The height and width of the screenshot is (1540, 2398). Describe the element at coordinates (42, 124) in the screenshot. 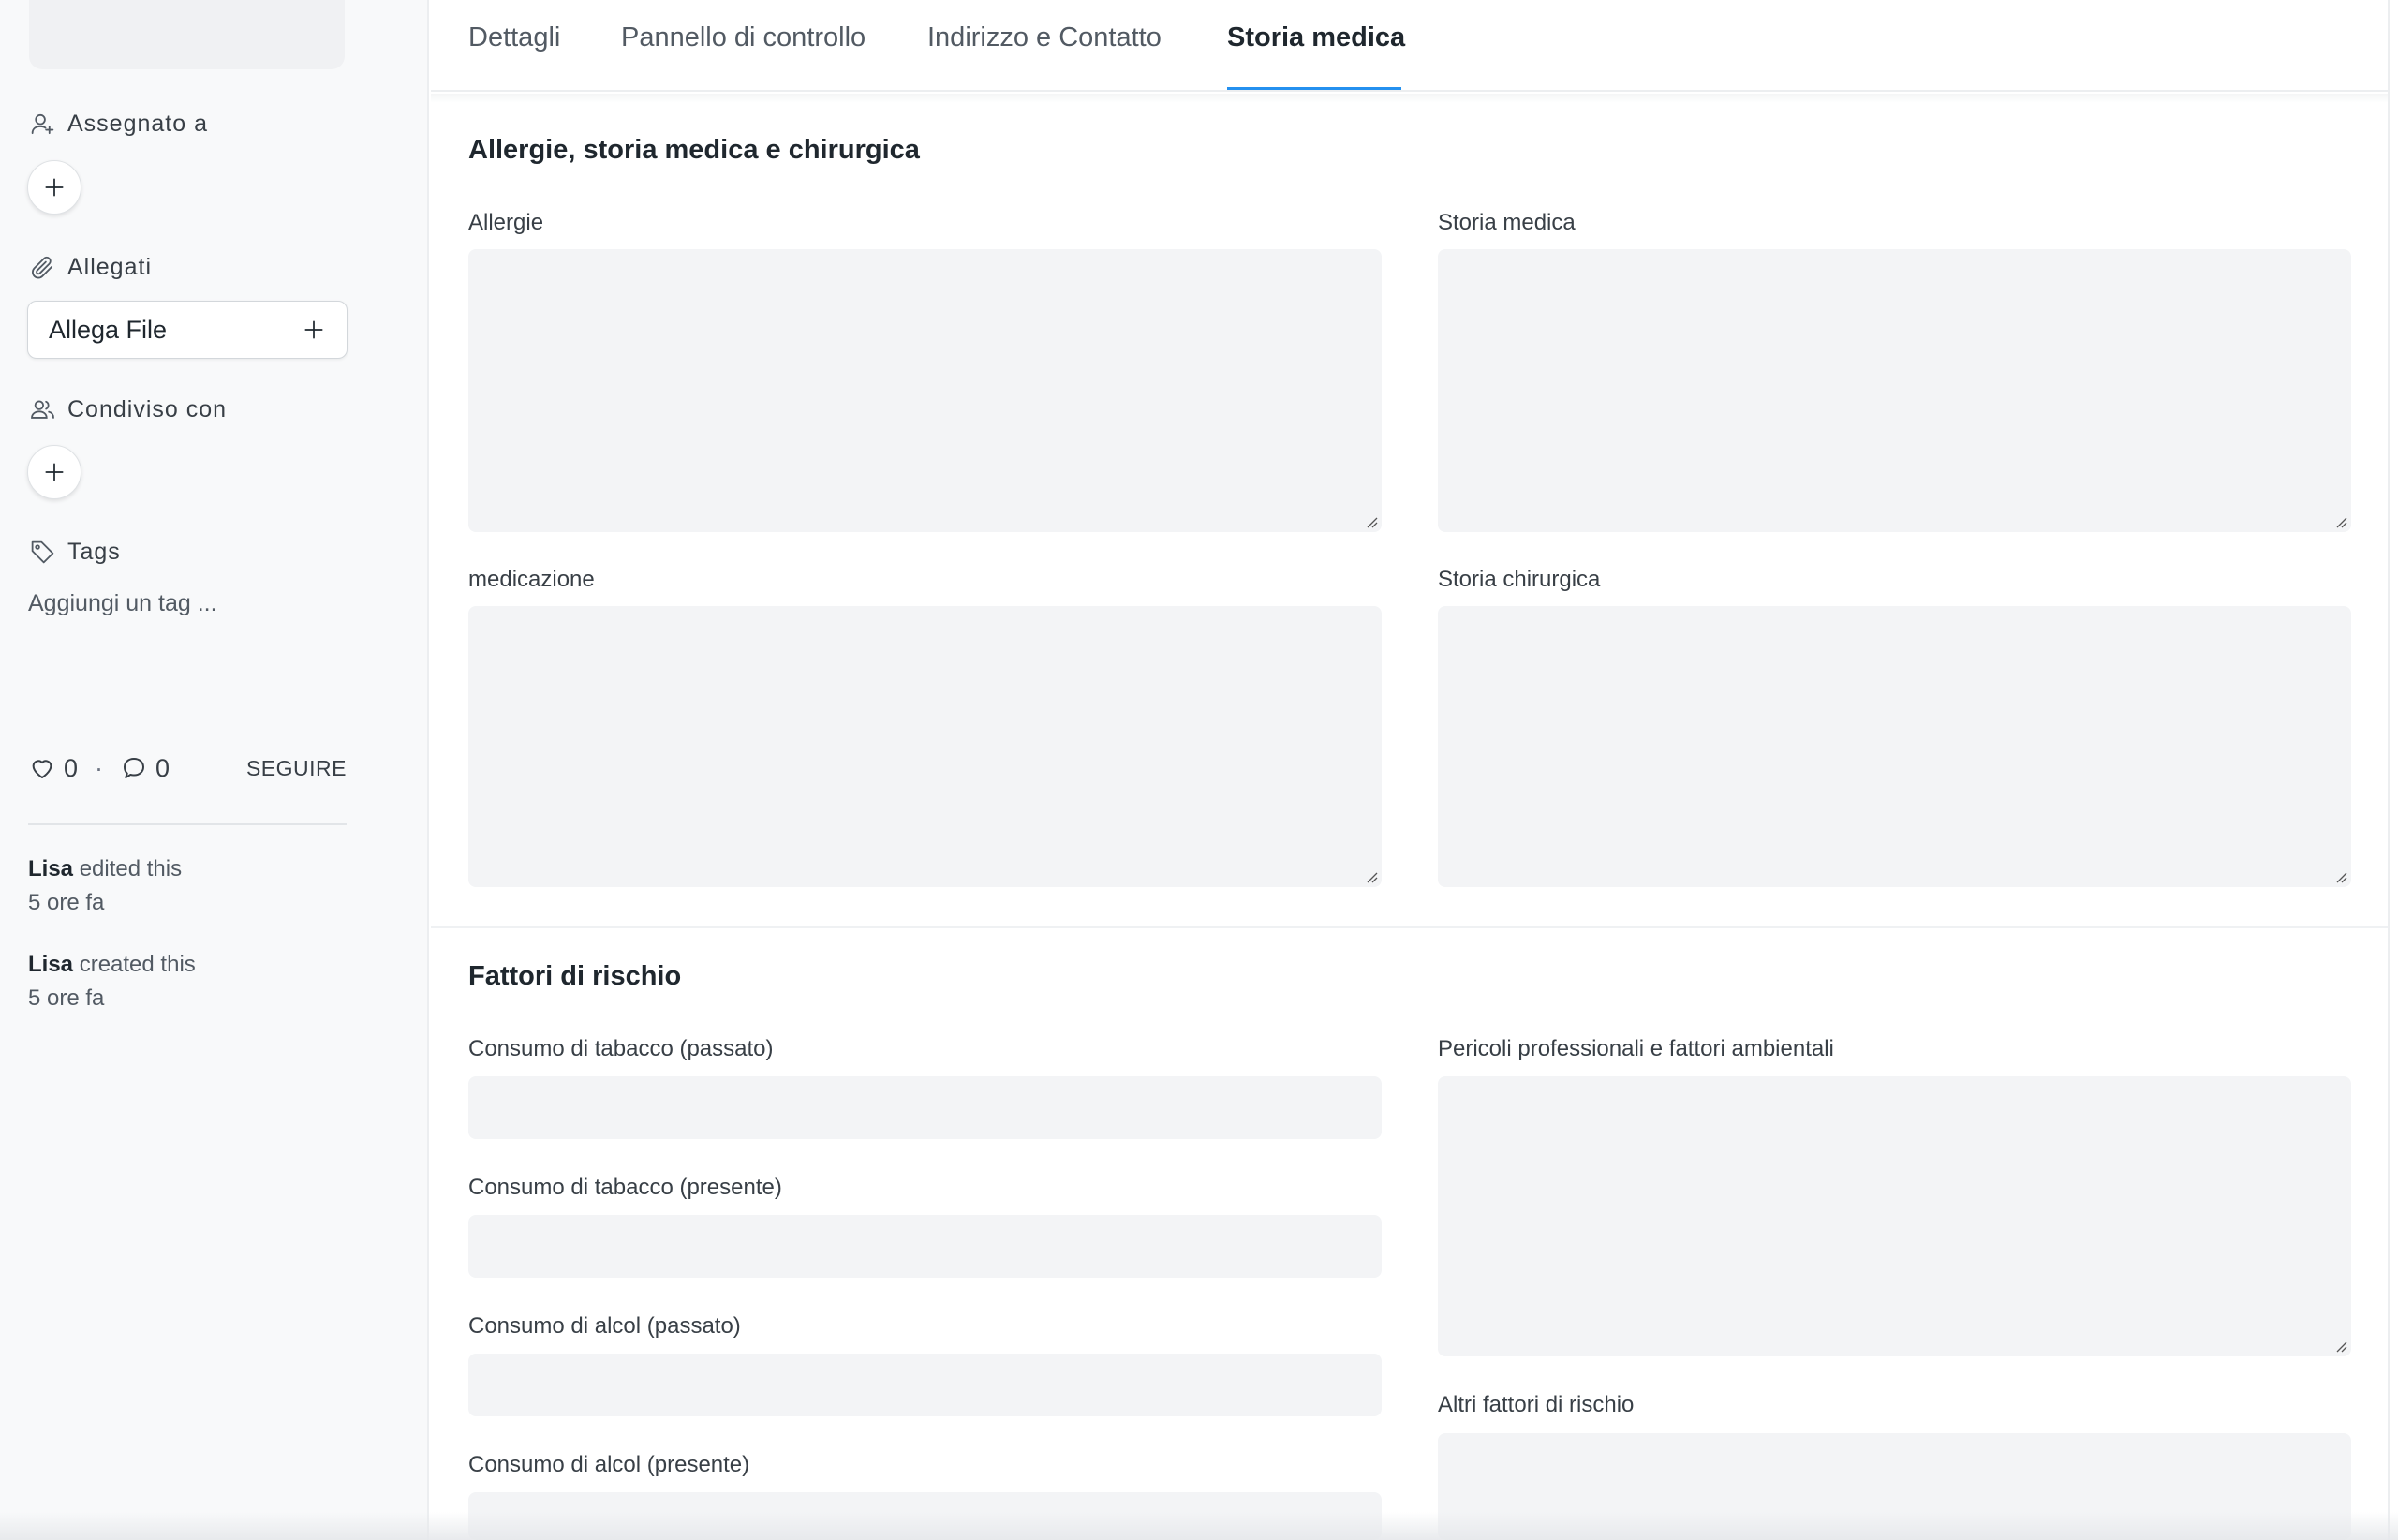

I see `add-user-icon` at that location.